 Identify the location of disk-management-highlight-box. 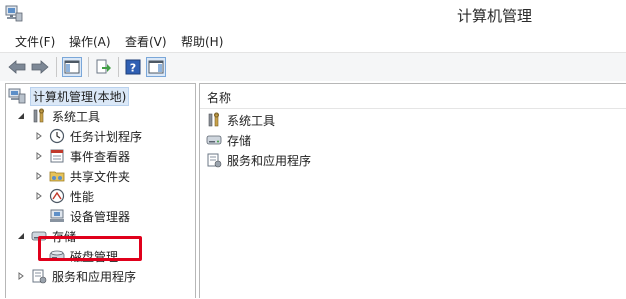
(90, 248).